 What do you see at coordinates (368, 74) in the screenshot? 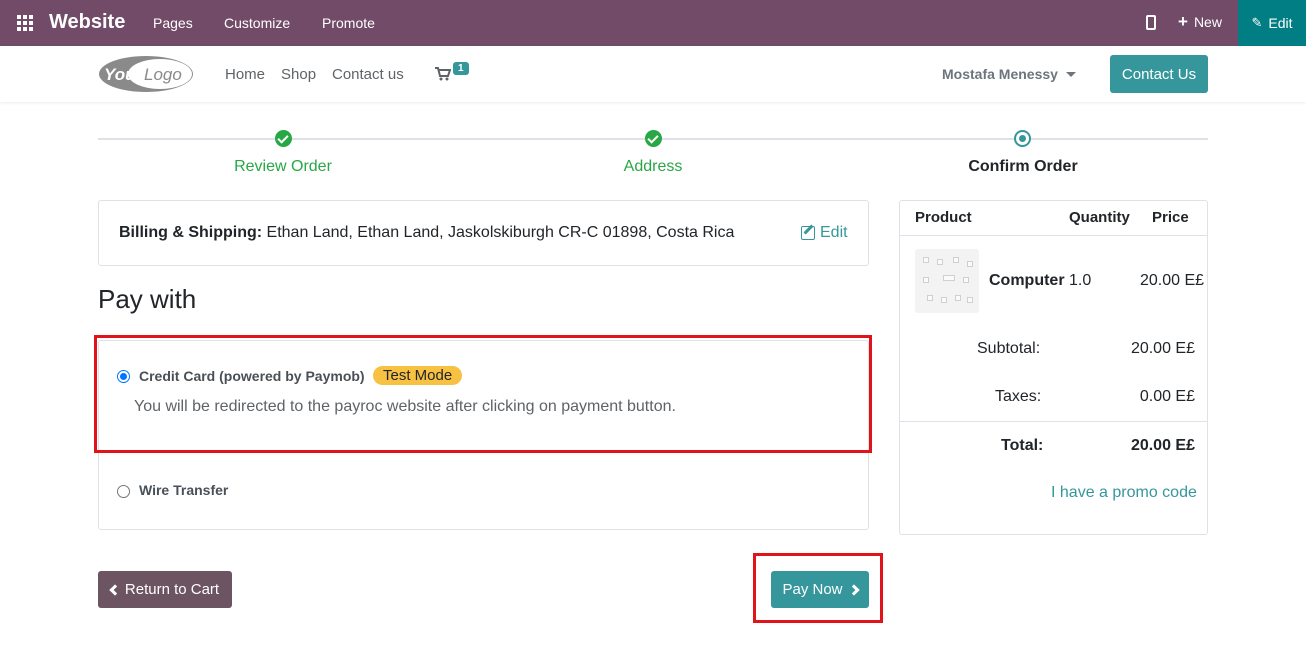
I see `nav-contact: Contact us` at bounding box center [368, 74].